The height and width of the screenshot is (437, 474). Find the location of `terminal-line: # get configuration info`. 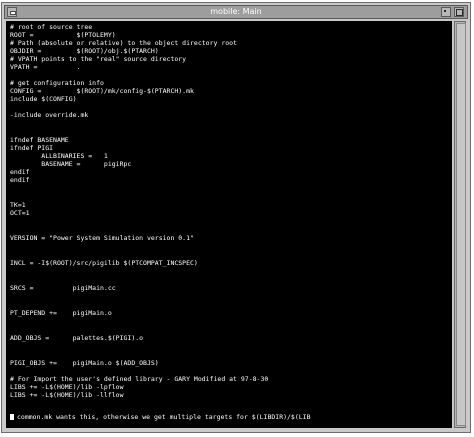

terminal-line: # get configuration info is located at coordinates (57, 83).